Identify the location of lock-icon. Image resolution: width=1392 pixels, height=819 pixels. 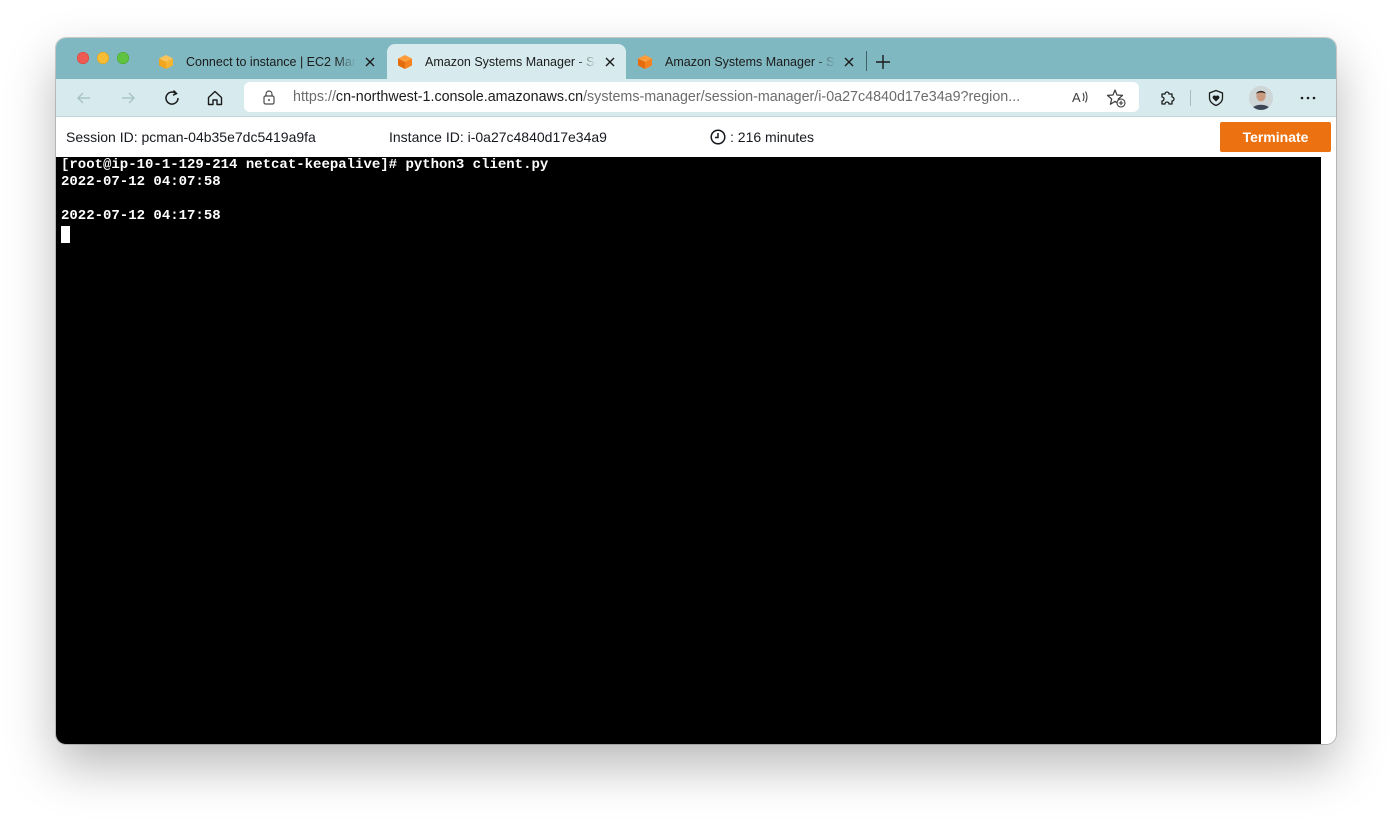
(269, 97).